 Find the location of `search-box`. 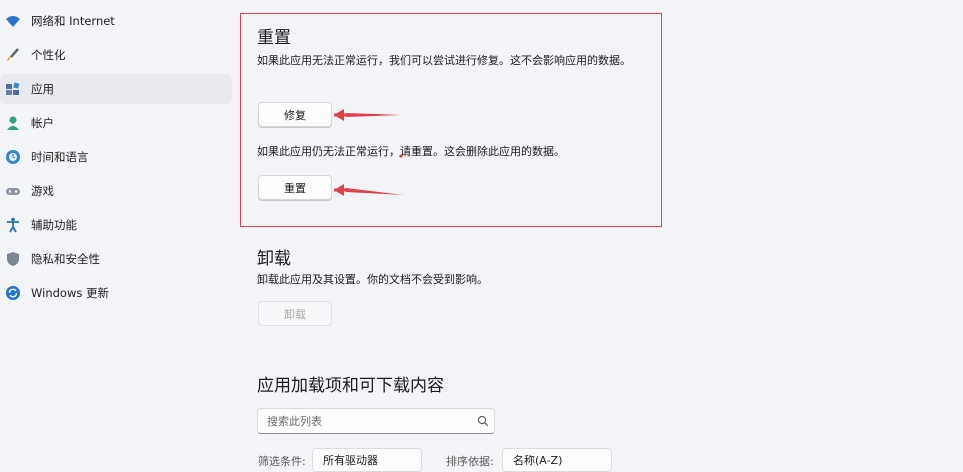

search-box is located at coordinates (376, 421).